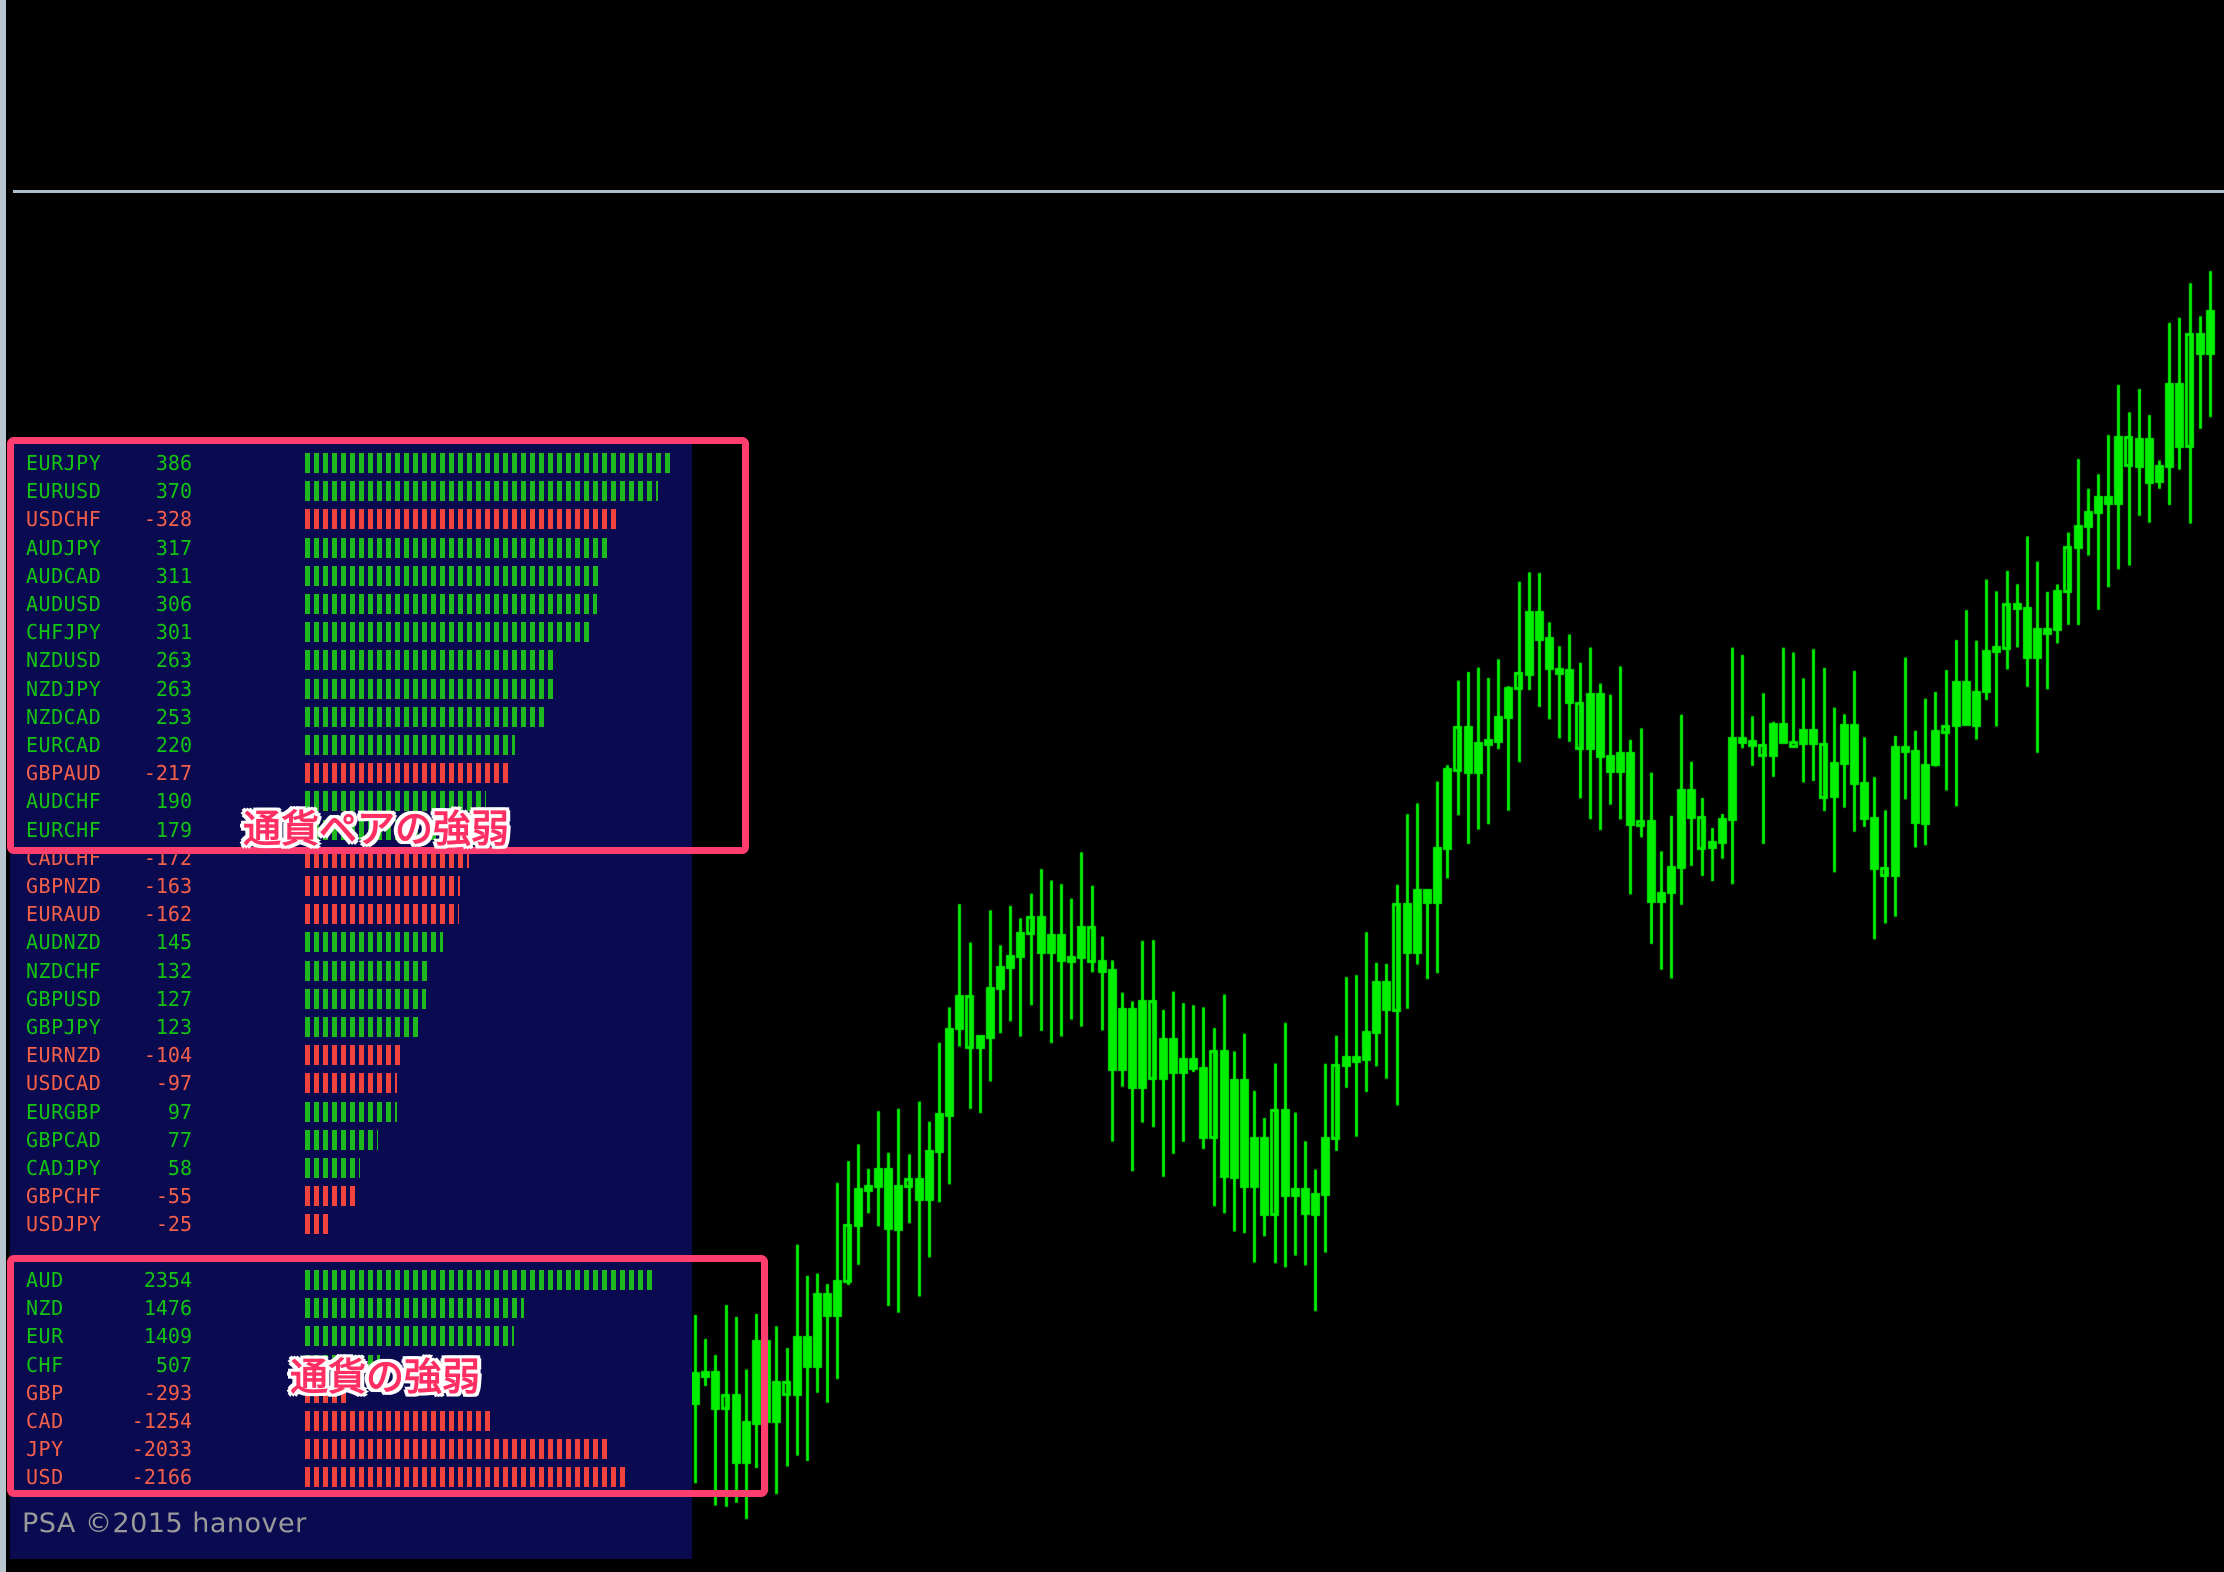 Image resolution: width=2224 pixels, height=1572 pixels. Describe the element at coordinates (173, 1224) in the screenshot. I see `strength-row-value: -25` at that location.